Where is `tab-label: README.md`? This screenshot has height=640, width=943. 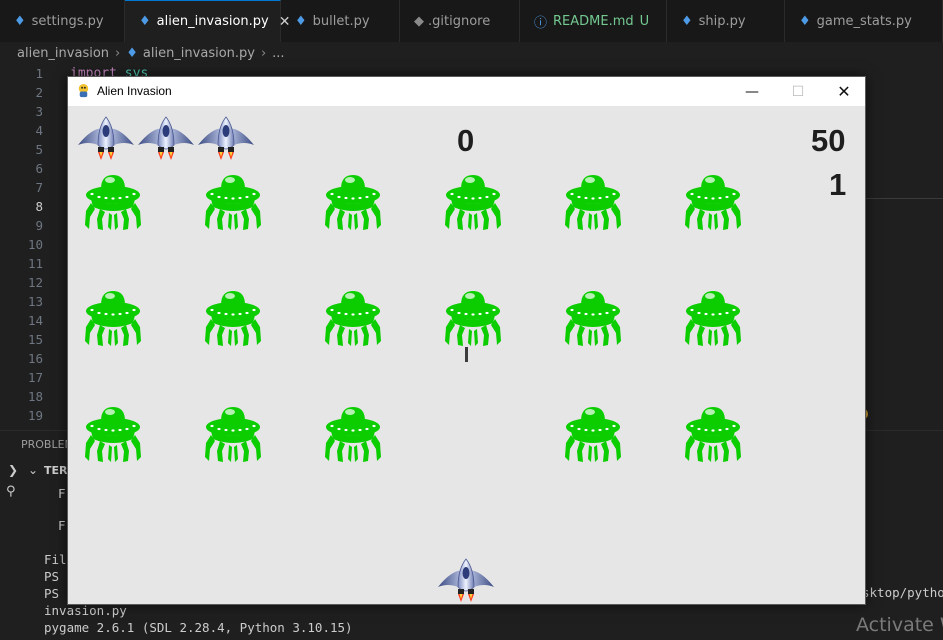 tab-label: README.md is located at coordinates (593, 21).